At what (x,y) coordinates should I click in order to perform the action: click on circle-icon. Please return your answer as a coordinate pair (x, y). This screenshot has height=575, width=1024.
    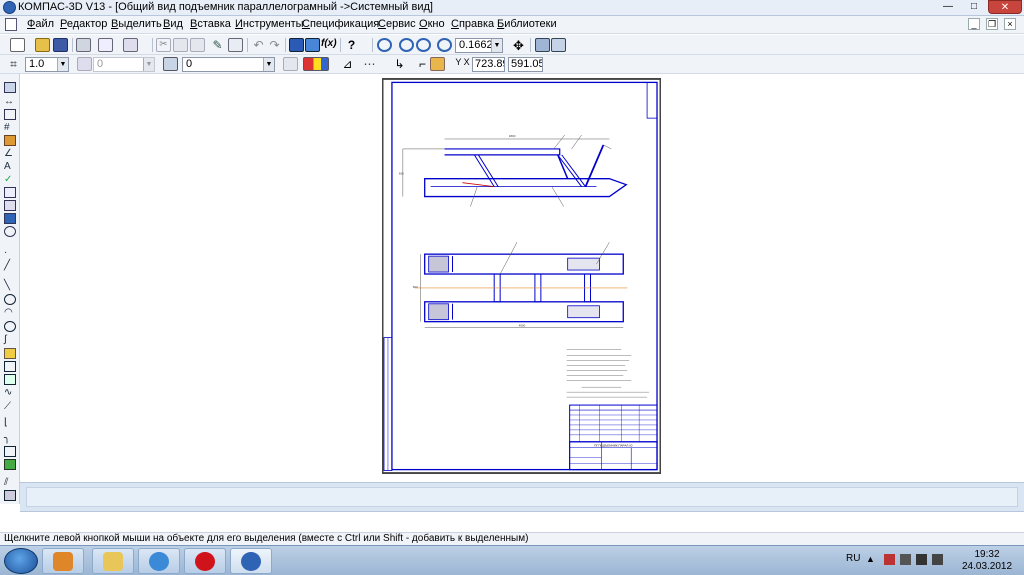
    Looking at the image, I should click on (10, 299).